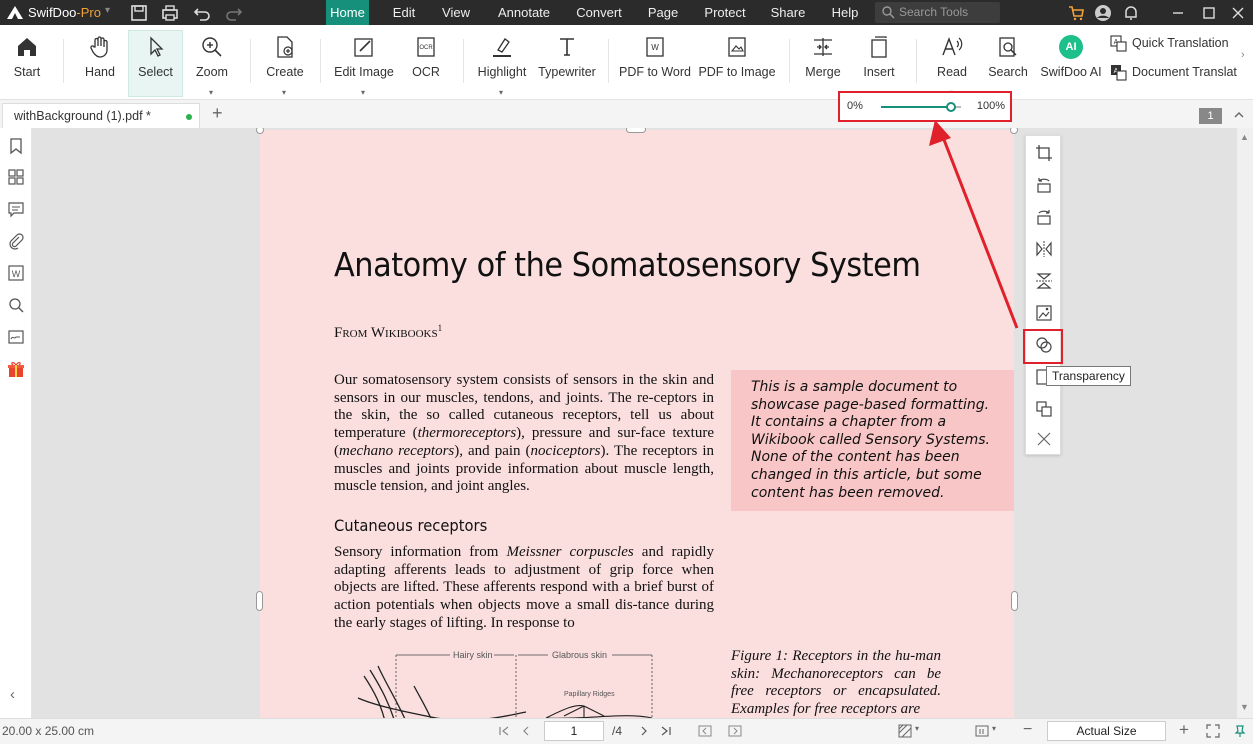 The height and width of the screenshot is (744, 1253). What do you see at coordinates (234, 13) in the screenshot?
I see `redo-icon` at bounding box center [234, 13].